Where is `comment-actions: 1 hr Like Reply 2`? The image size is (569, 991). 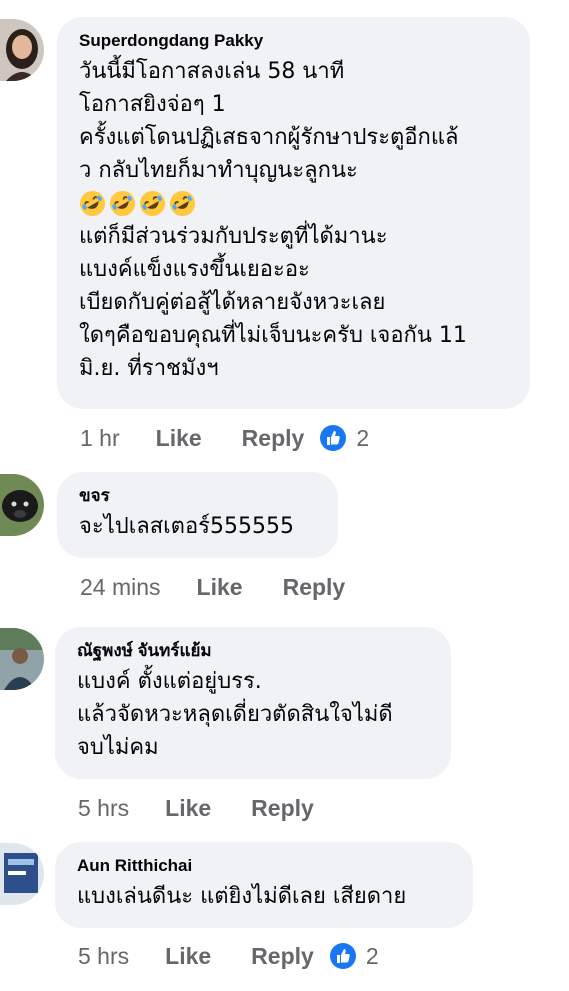 comment-actions: 1 hr Like Reply 2 is located at coordinates (224, 438).